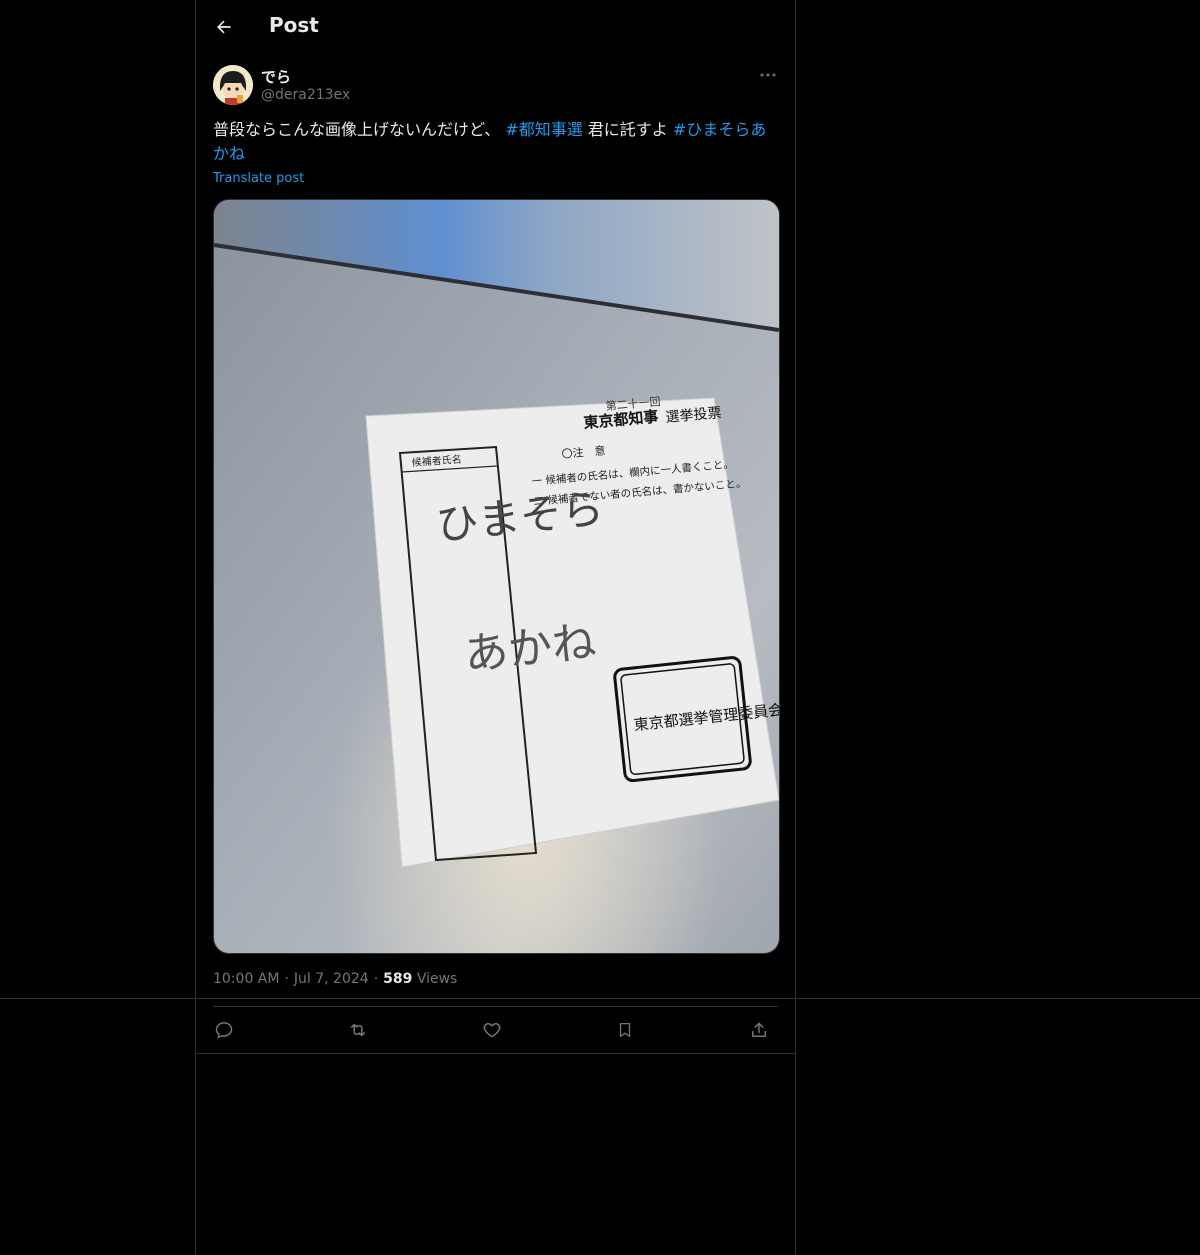  I want to click on like-button, so click(492, 1030).